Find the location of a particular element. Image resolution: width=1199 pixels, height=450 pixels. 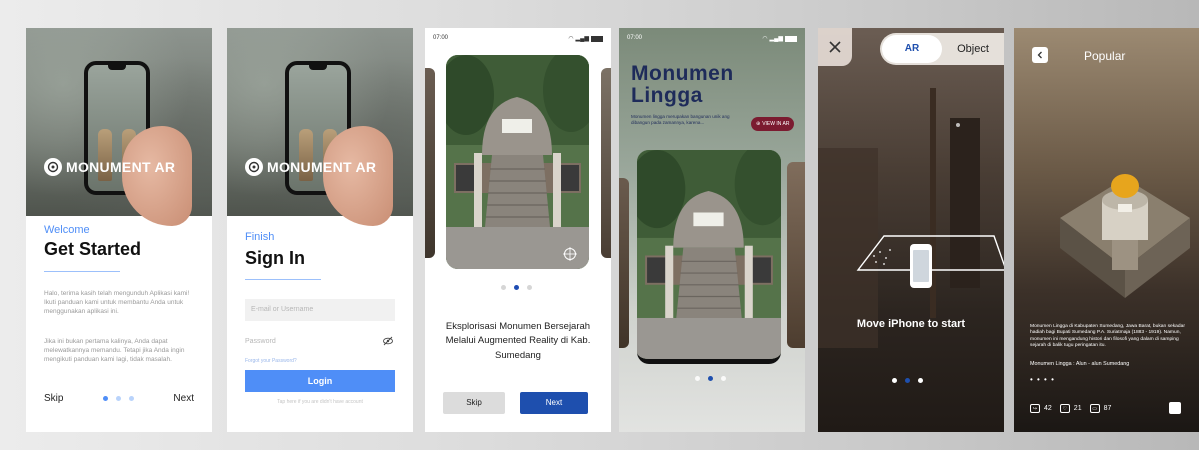

brand-logo: MONUMENT AR is located at coordinates (109, 167).